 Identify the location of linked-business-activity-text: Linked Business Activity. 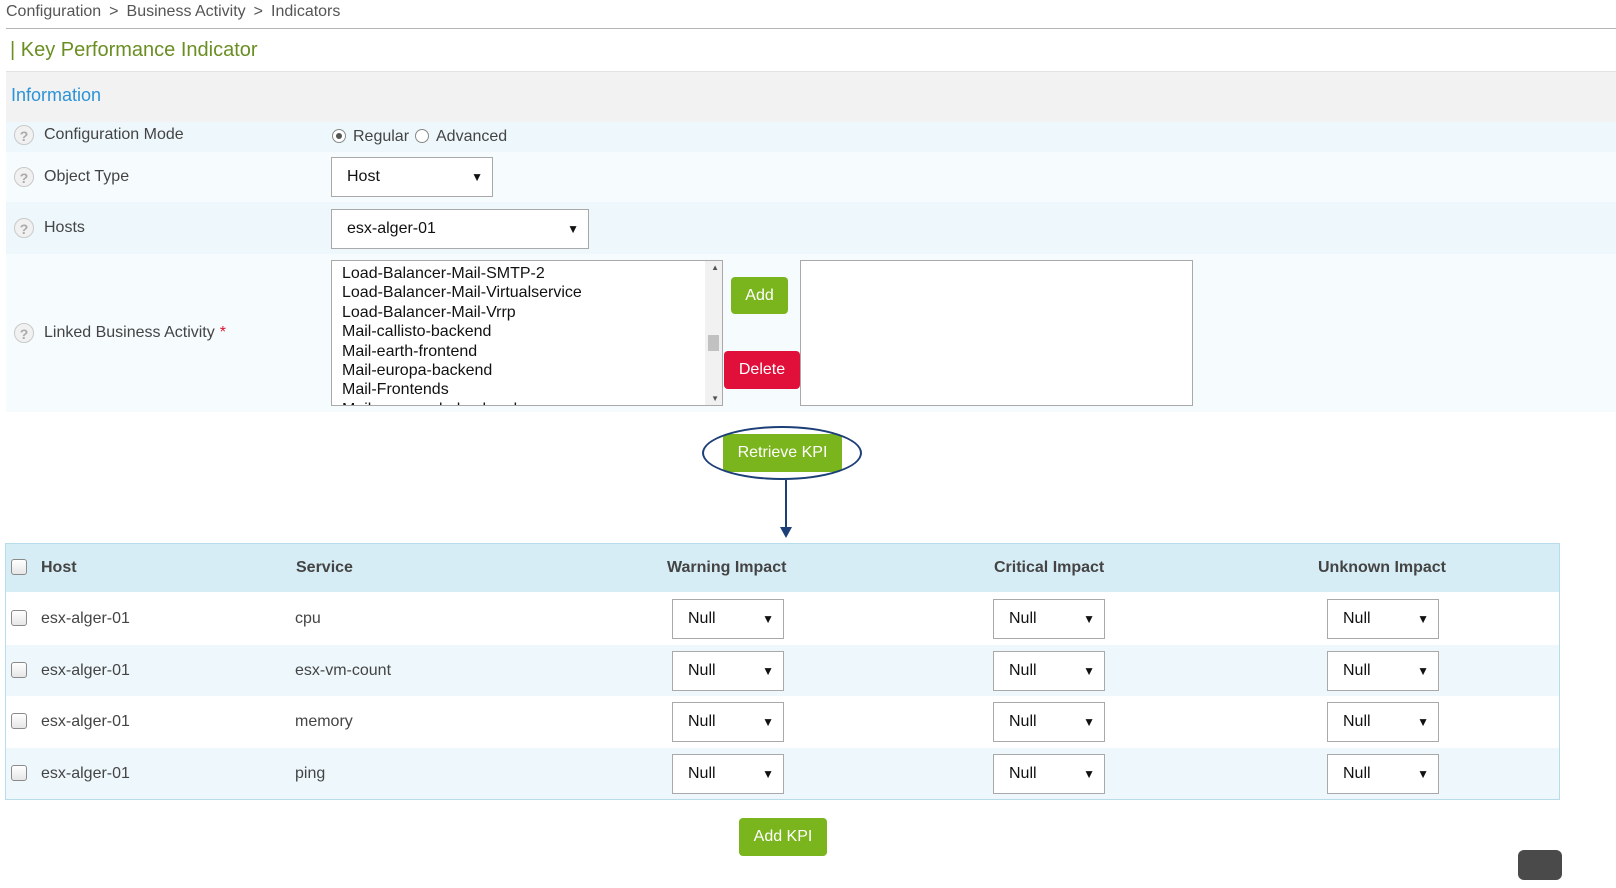
(129, 332).